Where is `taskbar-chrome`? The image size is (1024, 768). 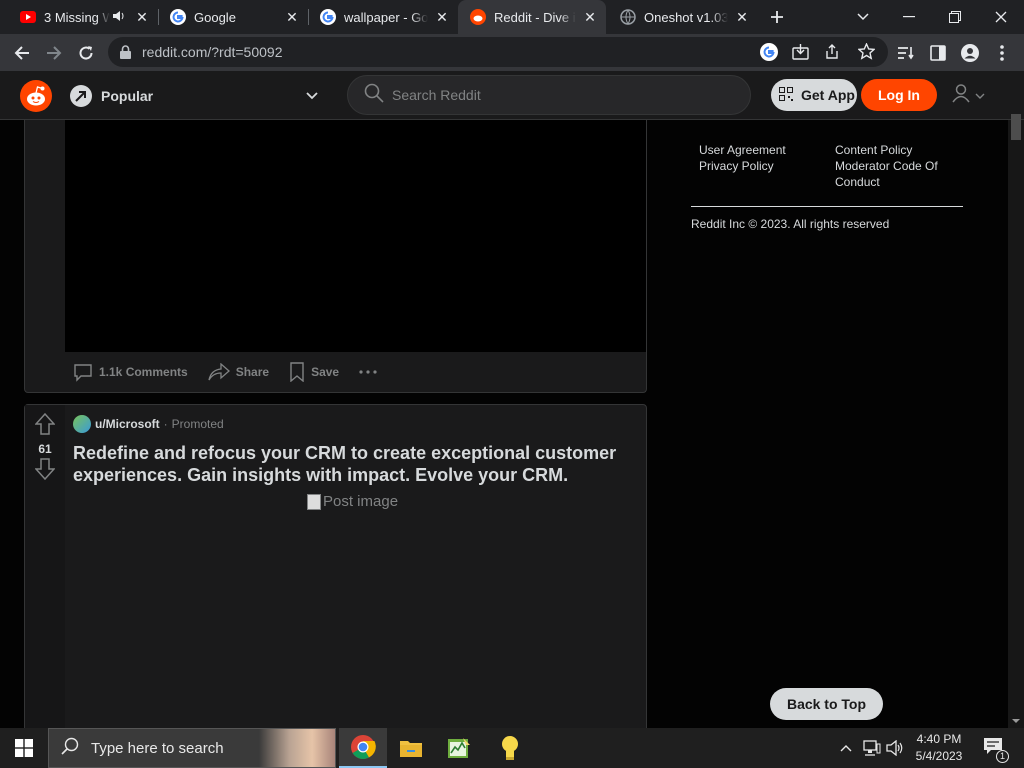
taskbar-chrome is located at coordinates (363, 748).